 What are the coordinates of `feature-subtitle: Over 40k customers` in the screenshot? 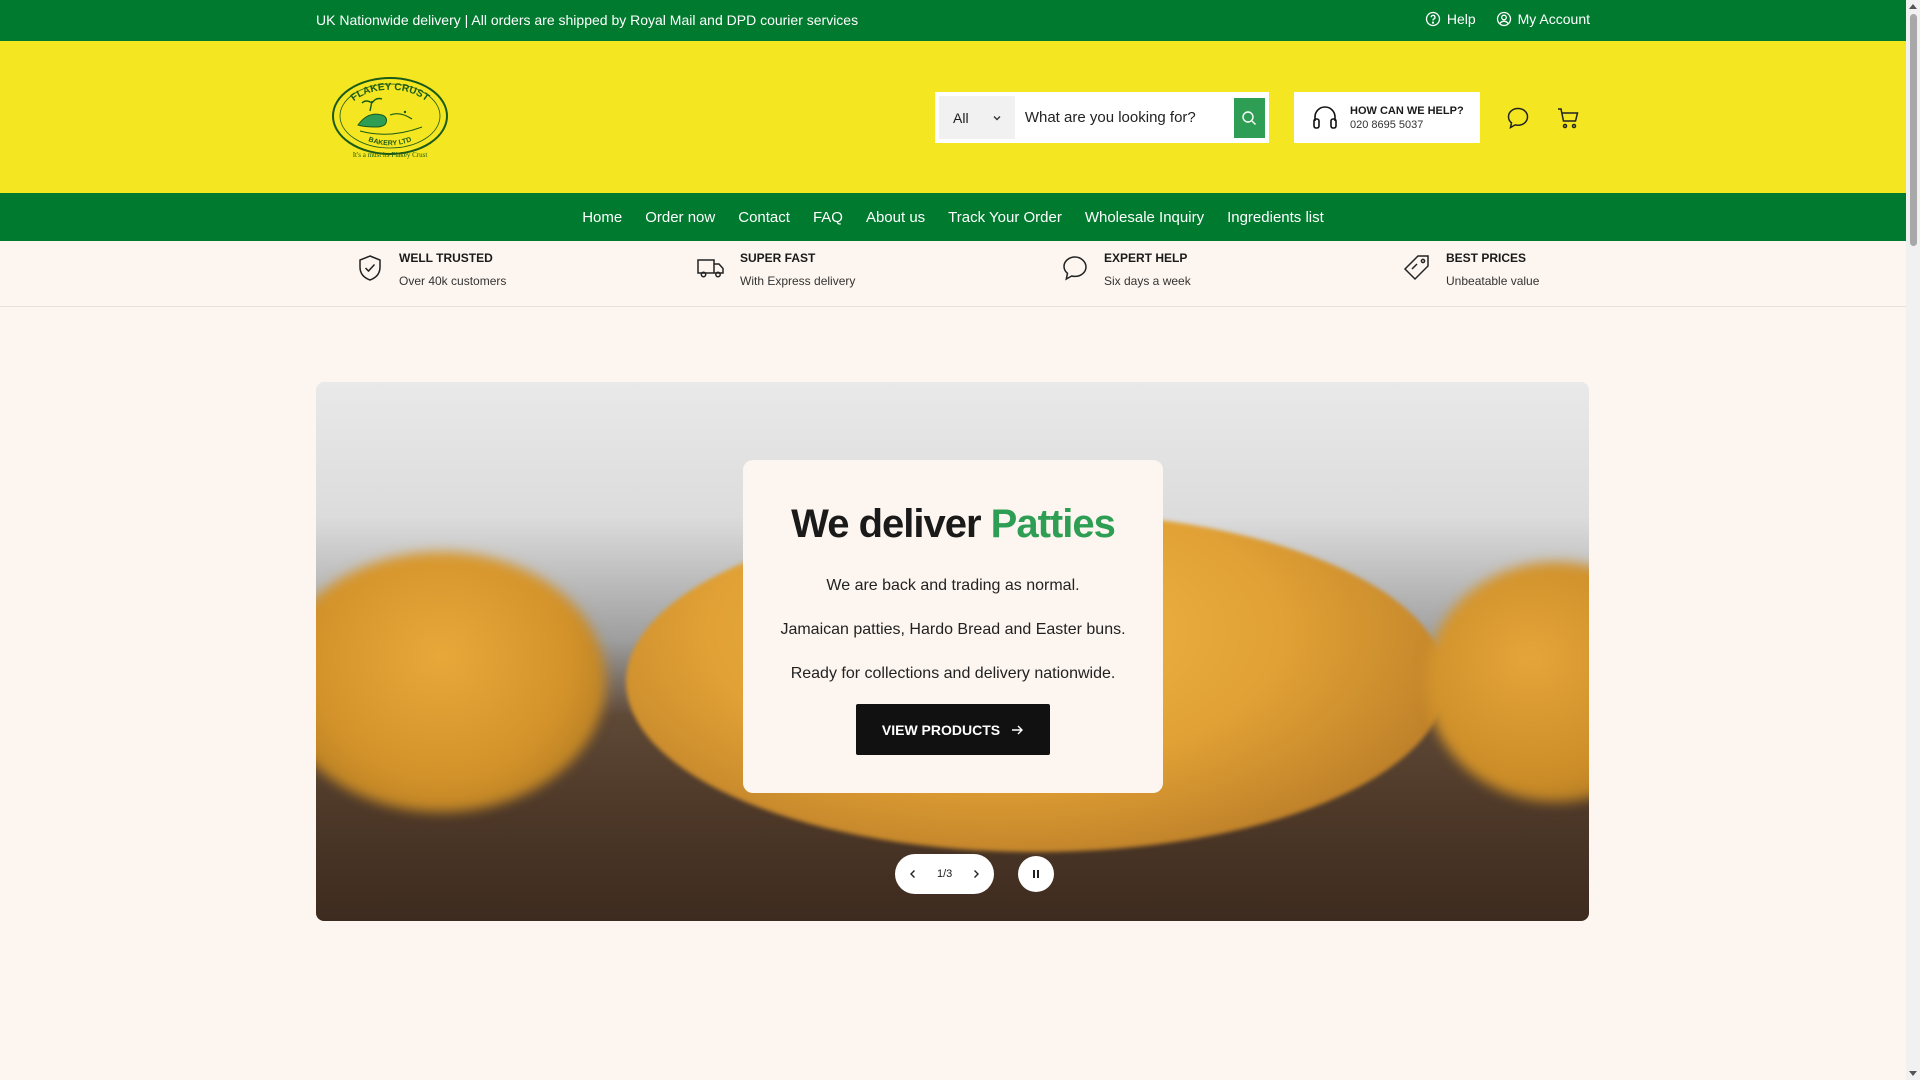 It's located at (453, 281).